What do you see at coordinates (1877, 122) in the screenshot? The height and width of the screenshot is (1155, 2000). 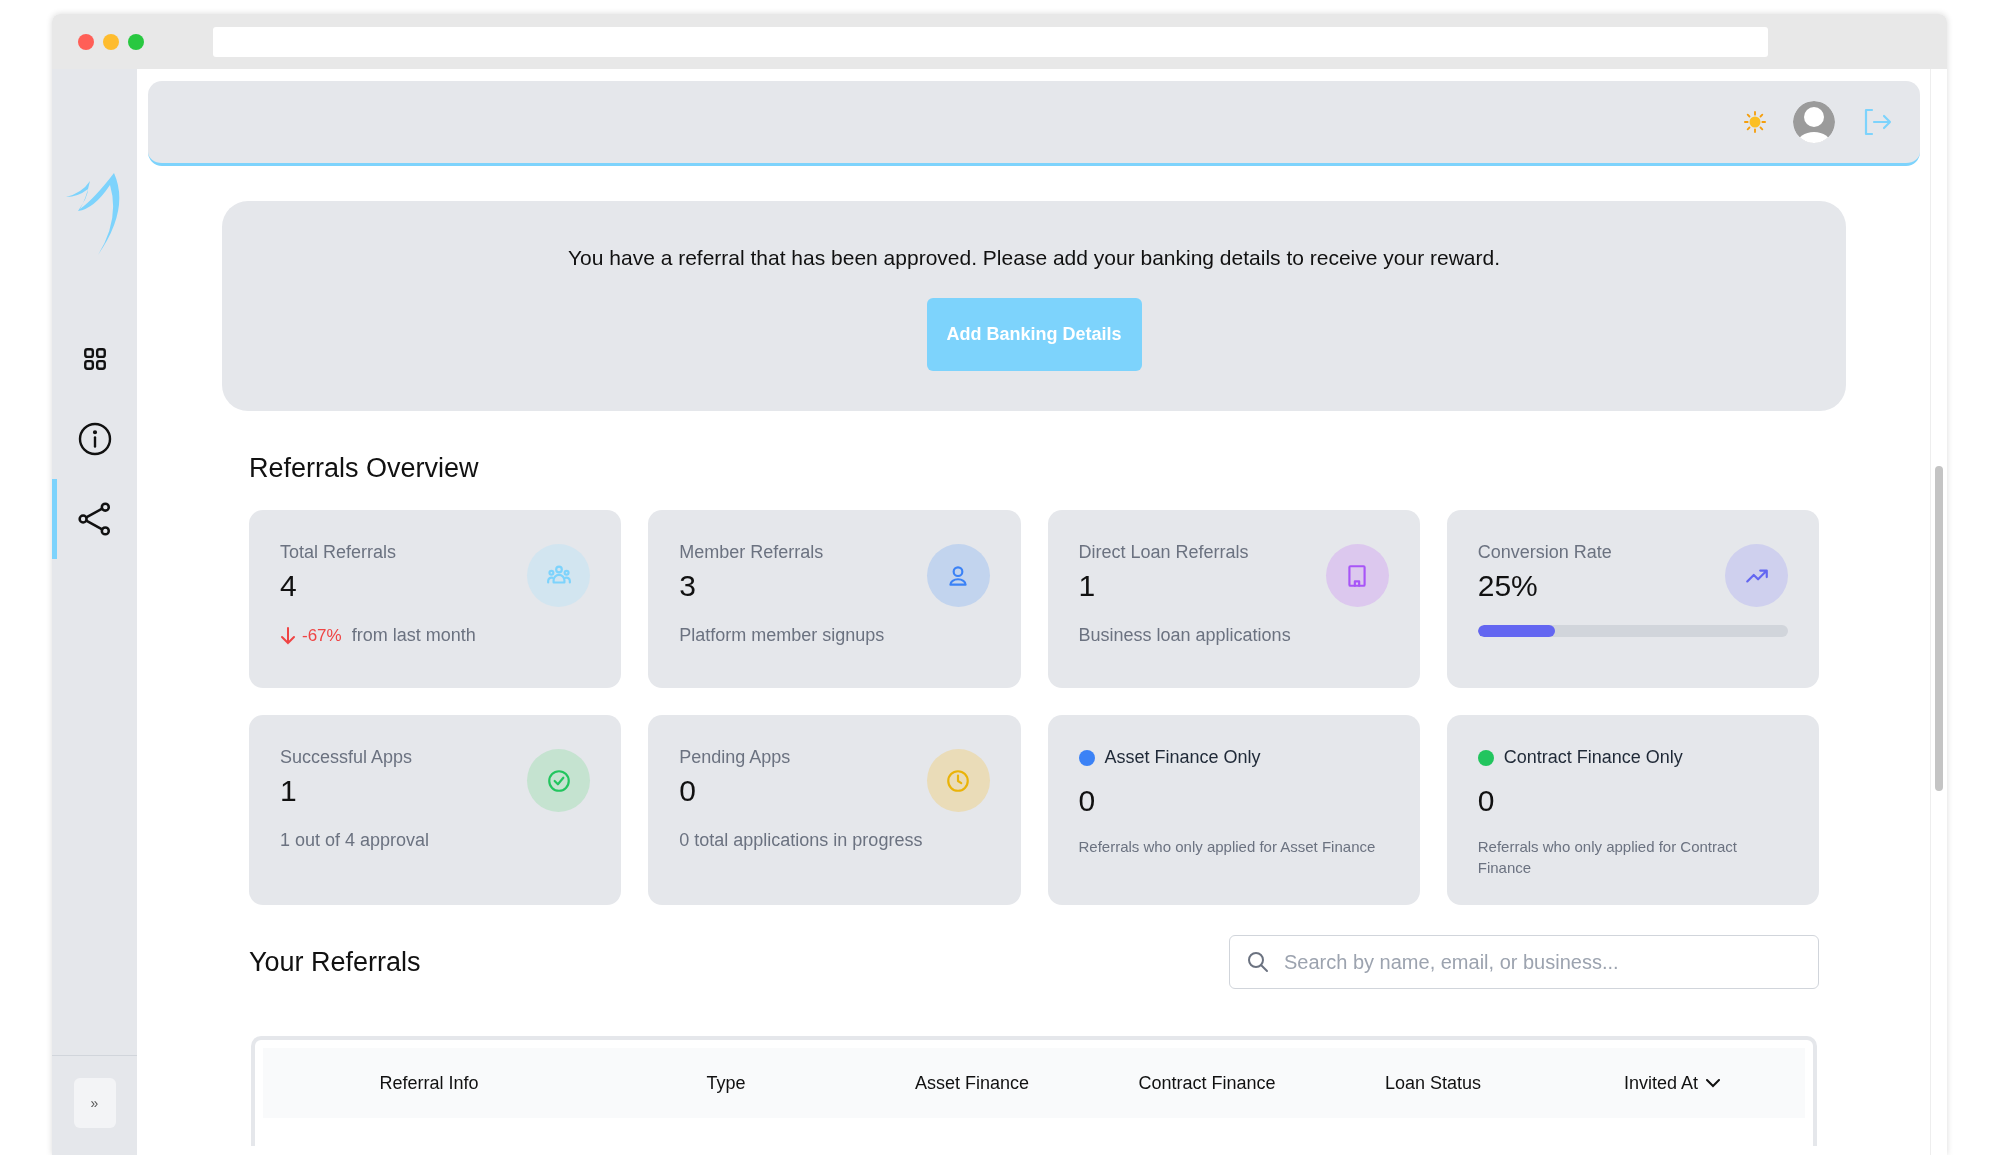 I see `logout-icon` at bounding box center [1877, 122].